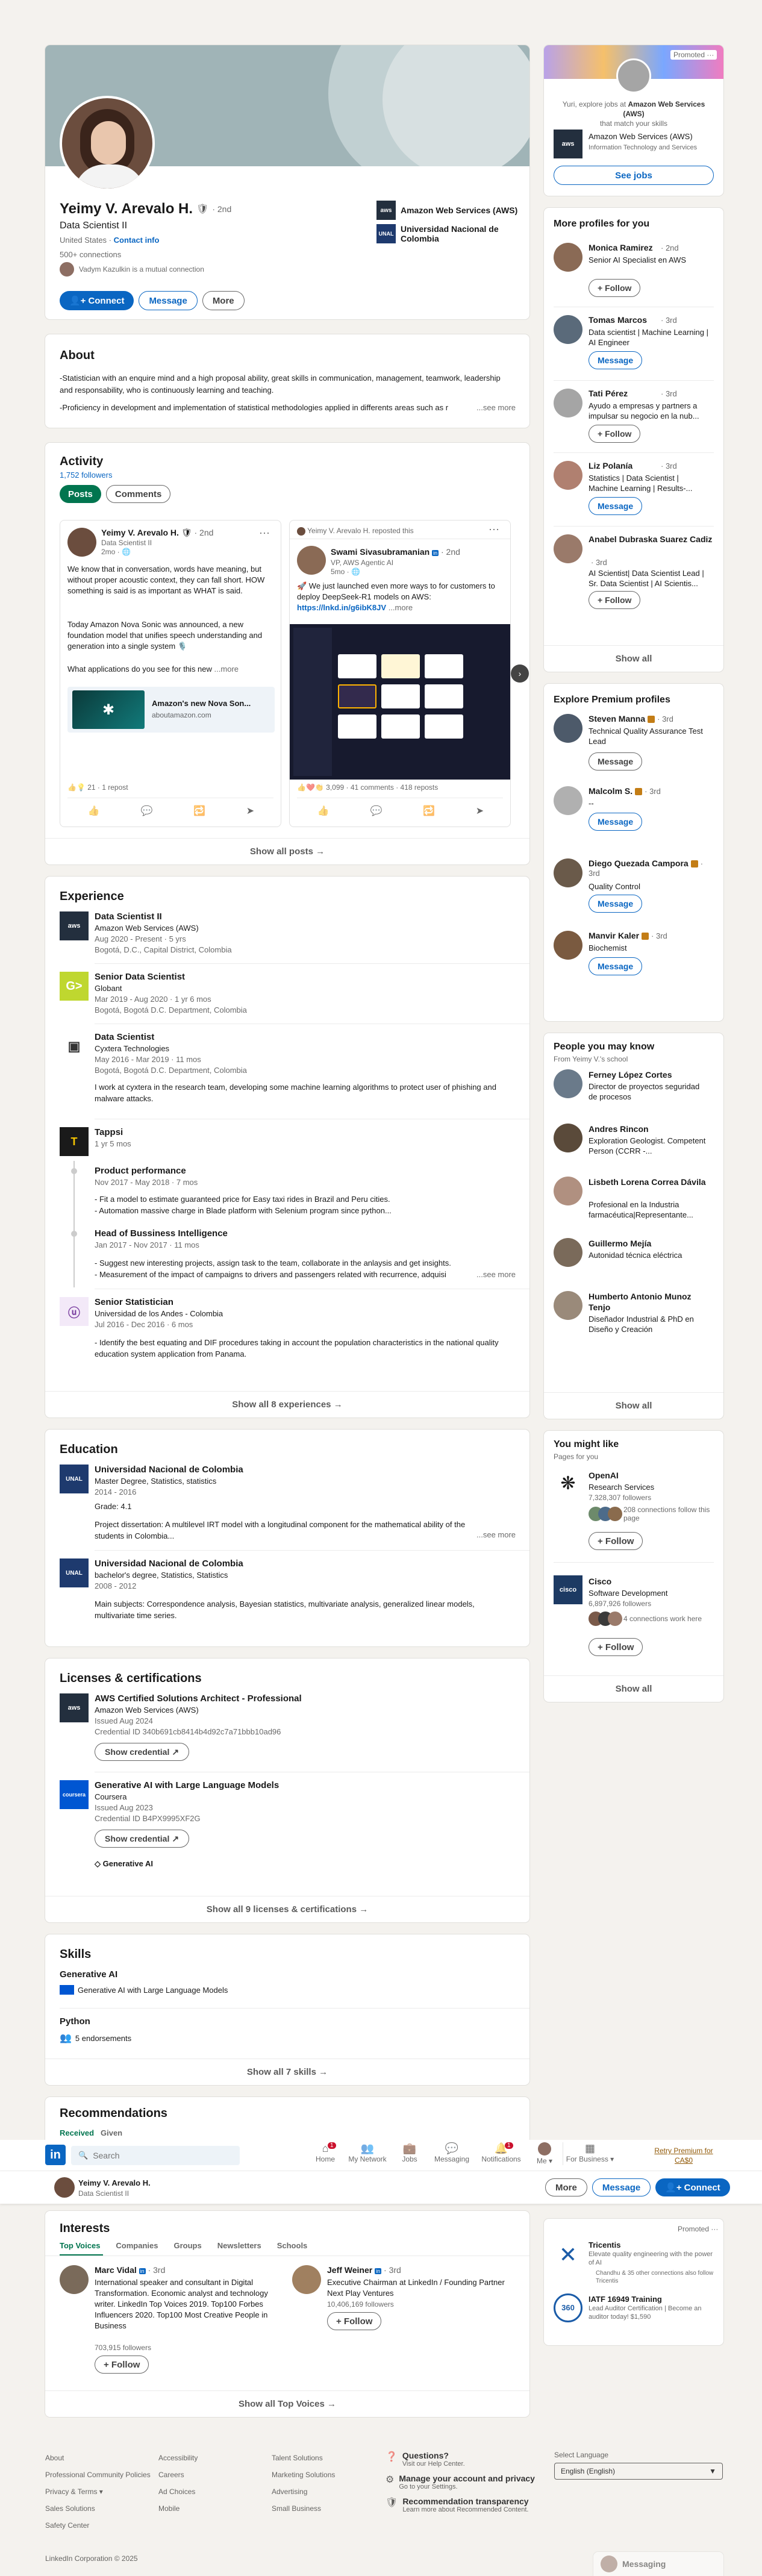  I want to click on voice-name: Jeff Weiner, so click(349, 2270).